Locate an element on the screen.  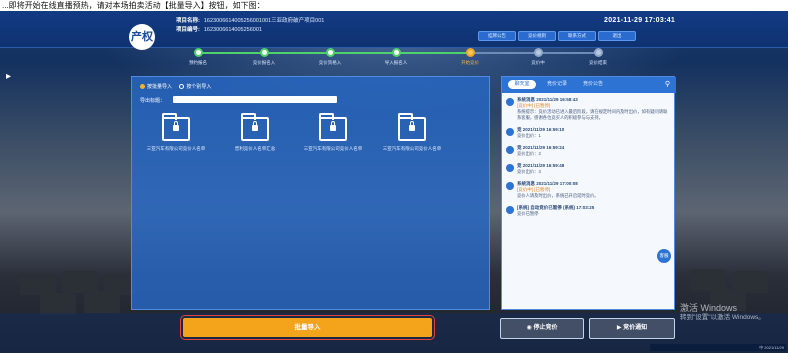
project-name-row: 项目名称: 1623006614005256001001三亚政府破产项目001 is located at coordinates (250, 20).